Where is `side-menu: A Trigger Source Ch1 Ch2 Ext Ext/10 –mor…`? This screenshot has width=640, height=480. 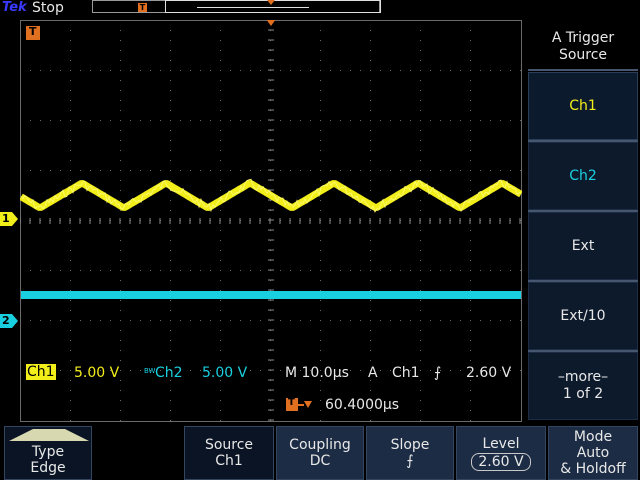 side-menu: A Trigger Source Ch1 Ch2 Ext Ext/10 –mor… is located at coordinates (583, 221).